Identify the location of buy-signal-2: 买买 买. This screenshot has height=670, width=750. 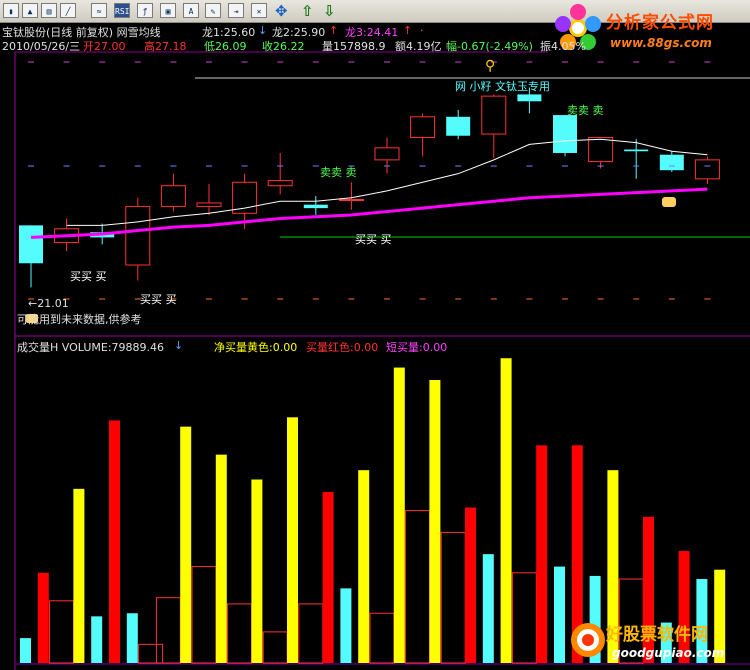
(158, 299).